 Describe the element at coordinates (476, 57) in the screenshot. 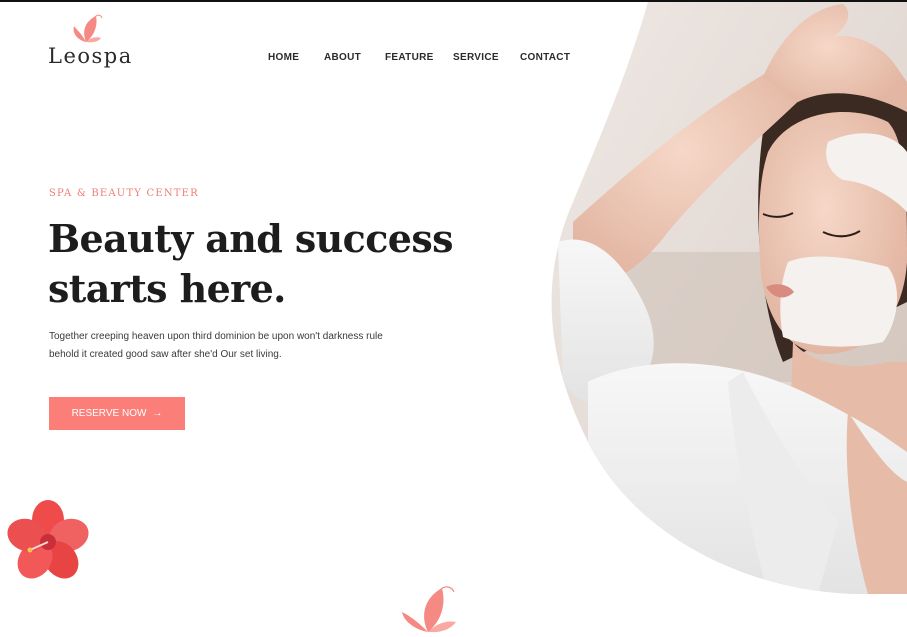

I see `nav-item-service: SERVICE` at that location.